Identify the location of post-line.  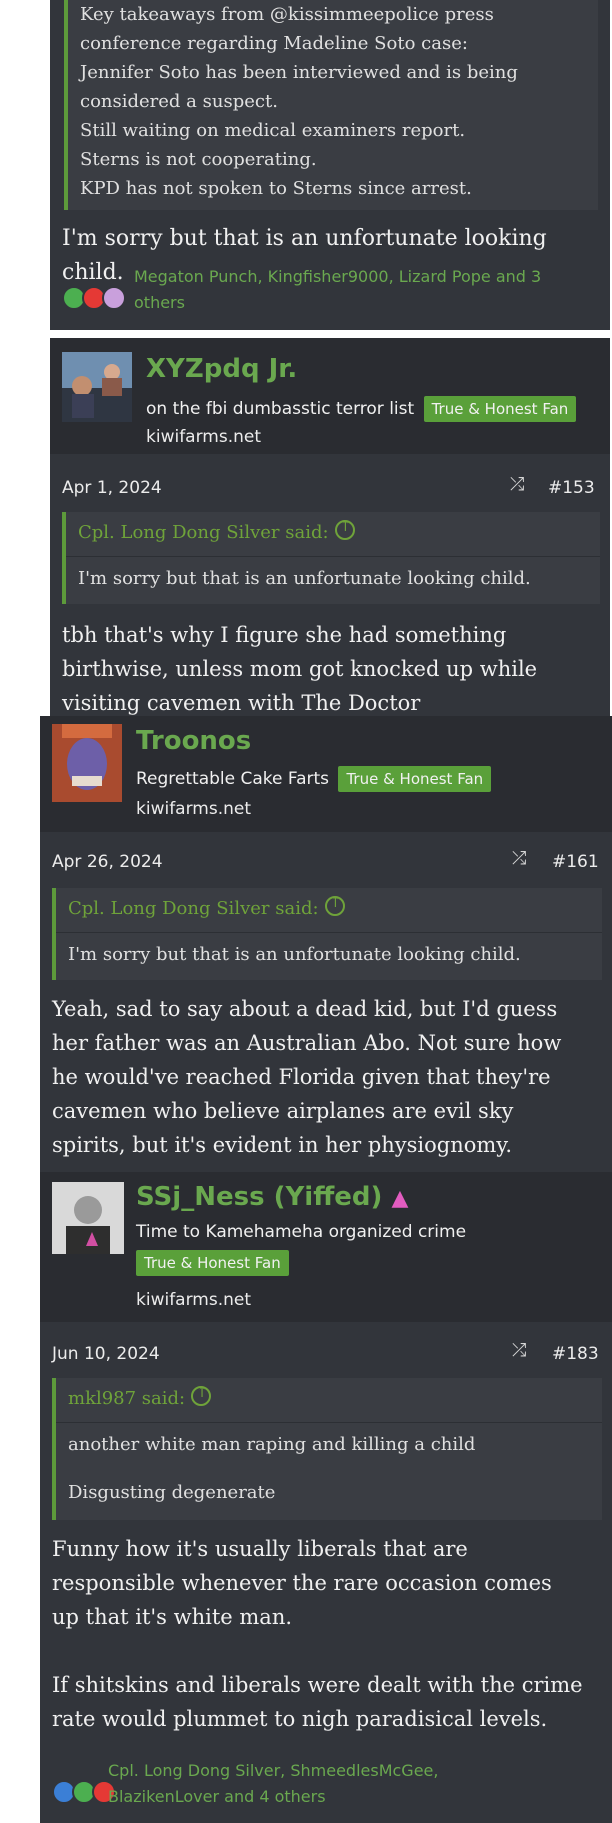
(317, 1651).